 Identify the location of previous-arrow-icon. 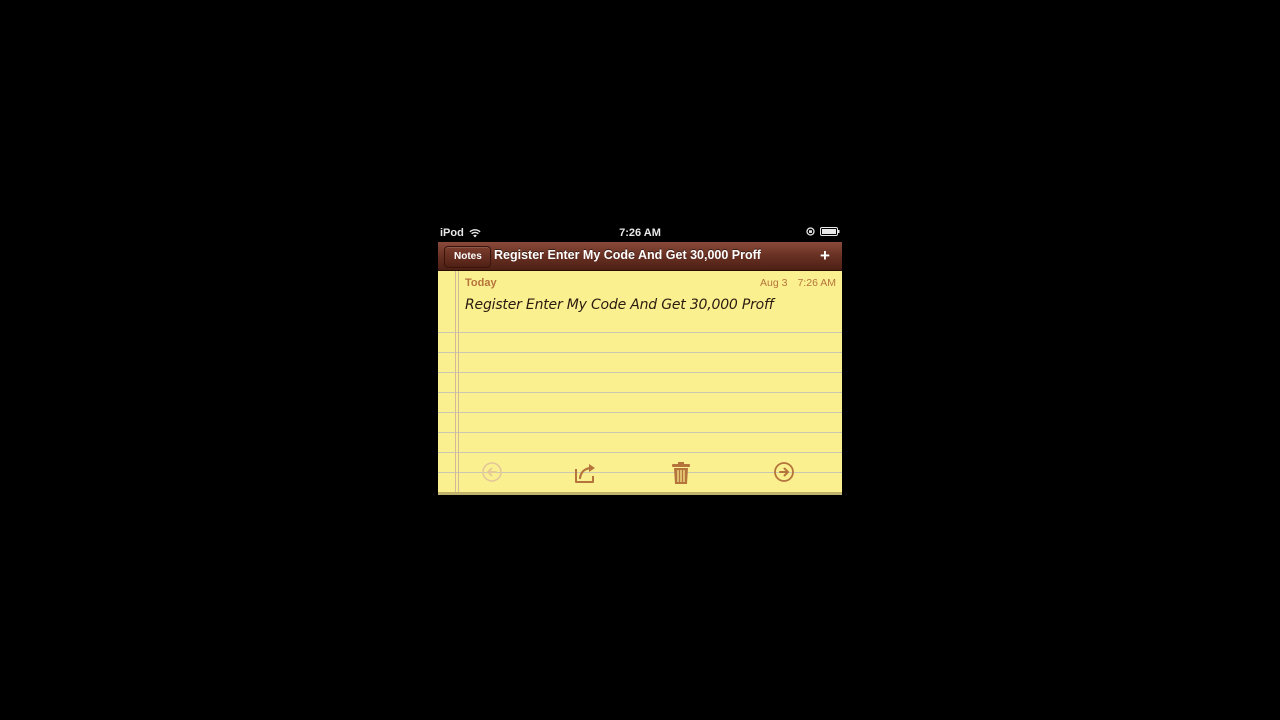
(494, 472).